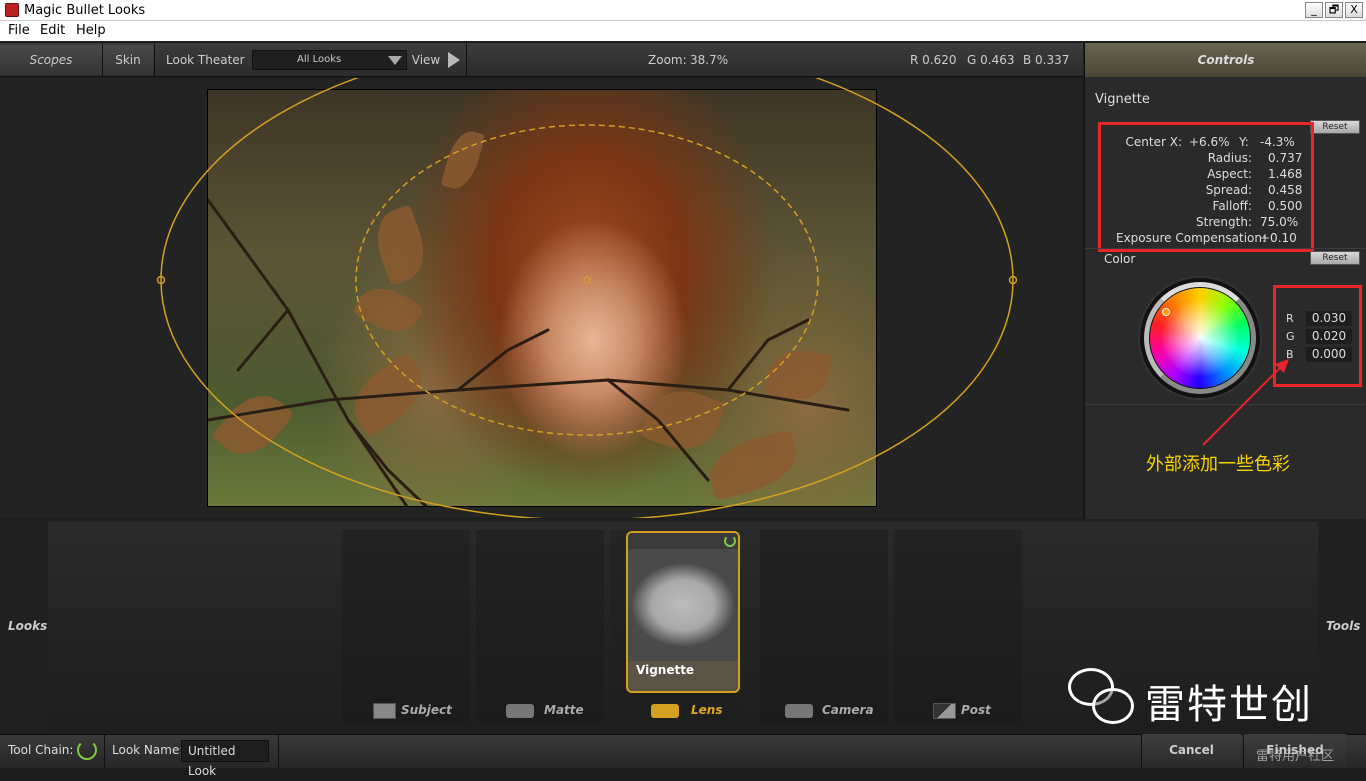  What do you see at coordinates (1335, 258) in the screenshot?
I see `color-reset-button: Reset` at bounding box center [1335, 258].